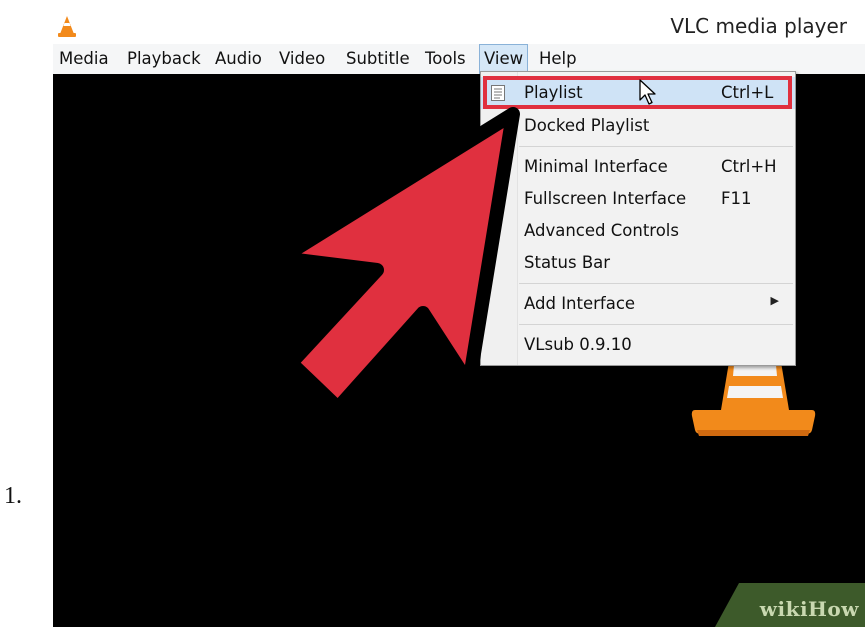 The height and width of the screenshot is (627, 865). I want to click on step-number: 1., so click(13, 496).